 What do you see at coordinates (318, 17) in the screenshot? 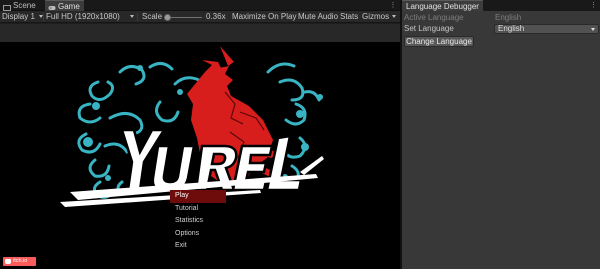
I see `mute-audio-toggle: Mute Audio` at bounding box center [318, 17].